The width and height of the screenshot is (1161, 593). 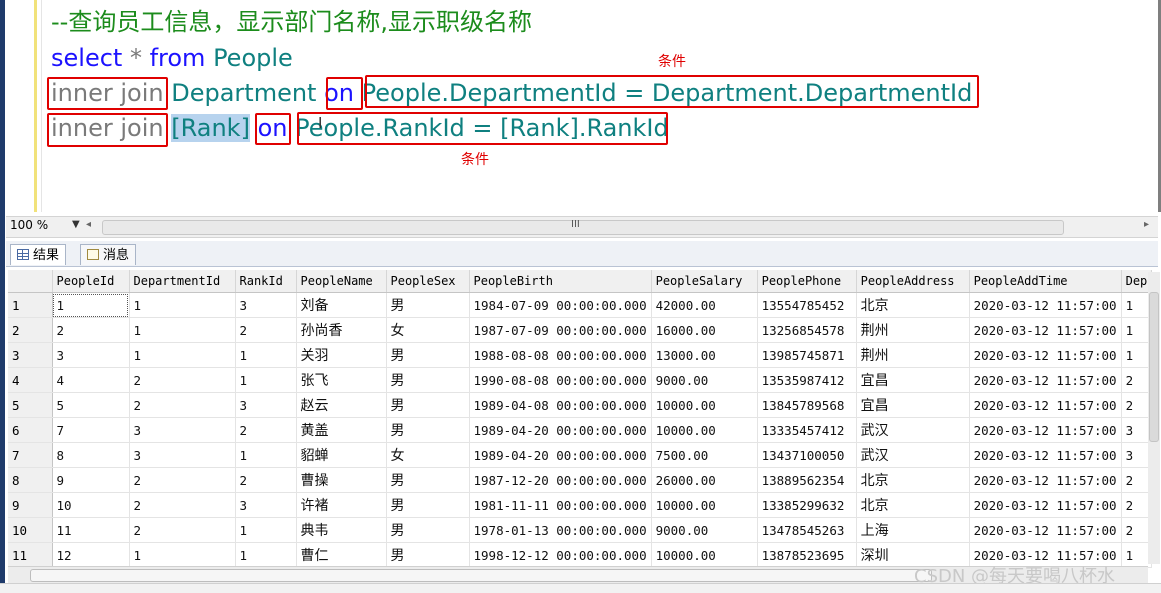 What do you see at coordinates (30, 305) in the screenshot?
I see `row-number: 1` at bounding box center [30, 305].